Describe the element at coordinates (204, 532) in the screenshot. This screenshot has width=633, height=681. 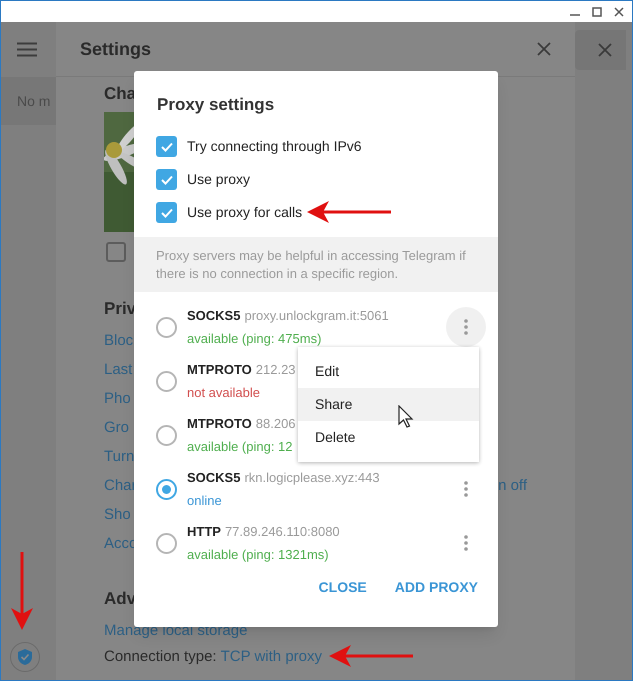
I see `proxy-type: HTTP` at that location.